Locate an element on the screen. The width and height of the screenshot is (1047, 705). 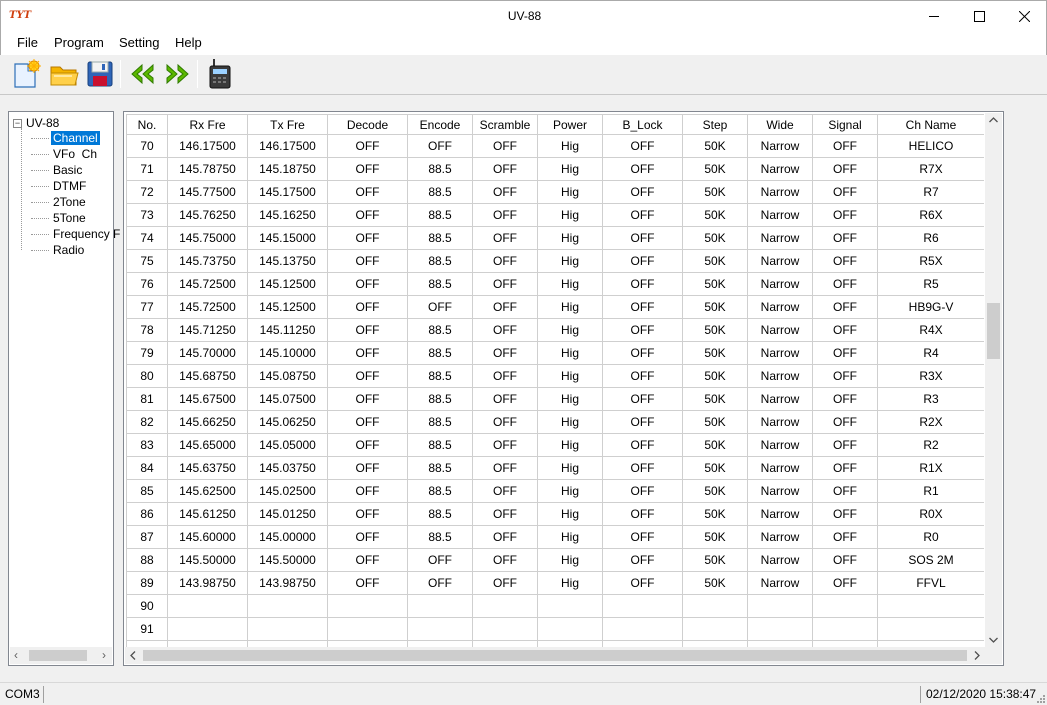
tree-item-2tone: 2Tone is located at coordinates (59, 202).